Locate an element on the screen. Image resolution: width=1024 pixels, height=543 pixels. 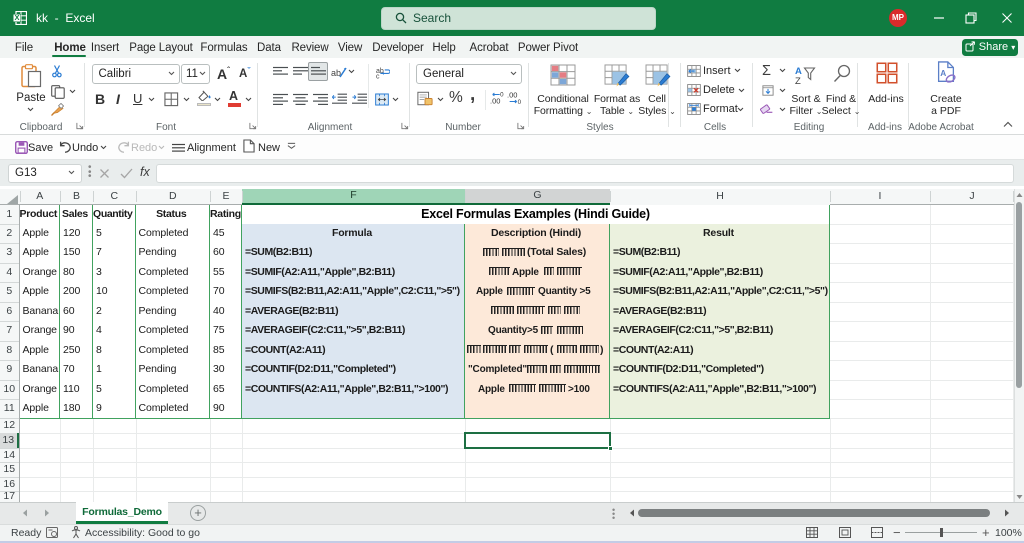
svg-text: A is located at coordinates (943, 73).